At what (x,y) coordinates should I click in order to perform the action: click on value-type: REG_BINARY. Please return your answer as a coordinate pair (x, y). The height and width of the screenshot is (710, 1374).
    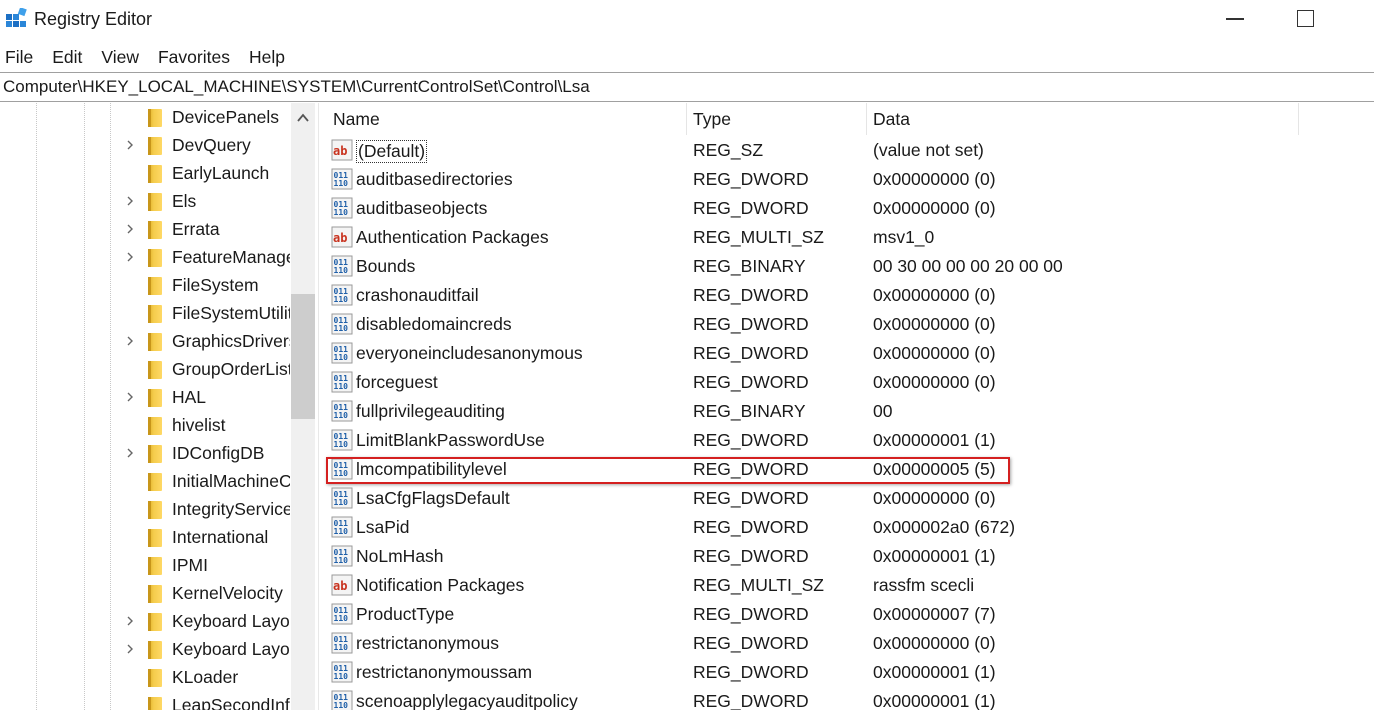
    Looking at the image, I should click on (749, 411).